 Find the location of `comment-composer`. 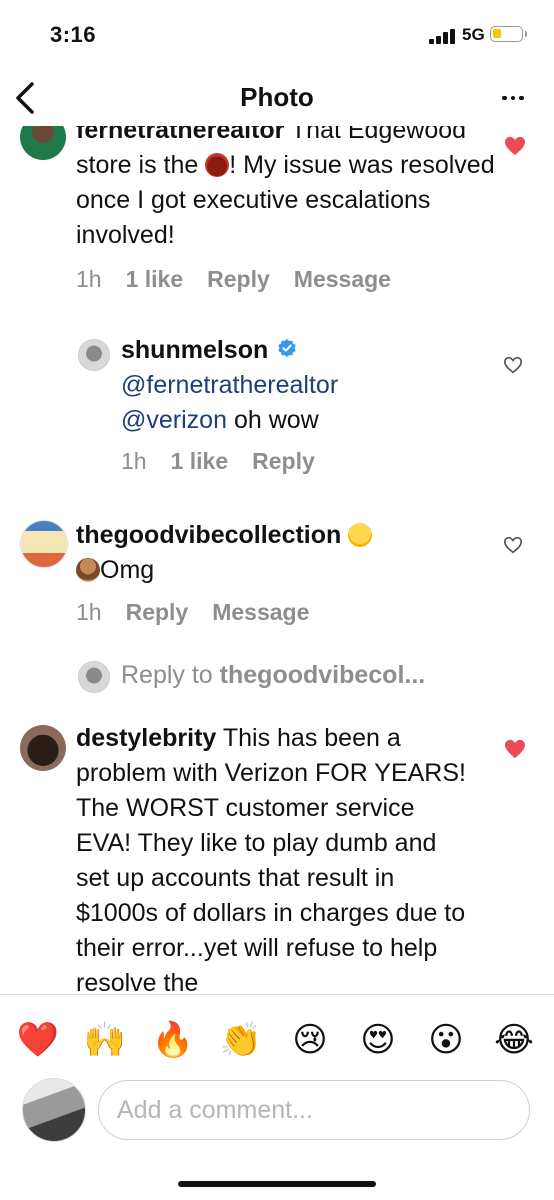

comment-composer is located at coordinates (277, 1110).